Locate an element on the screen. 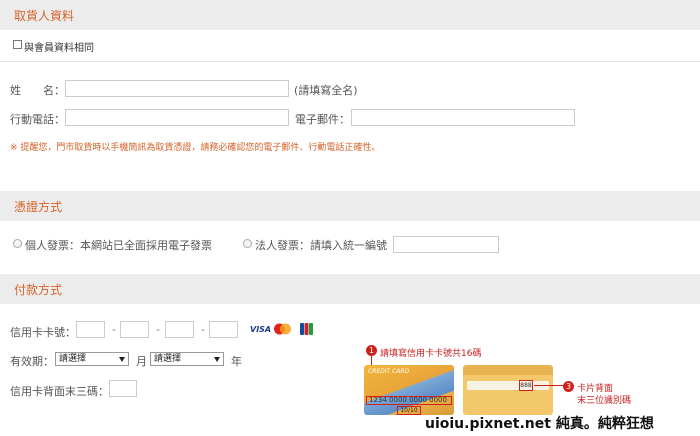 The image size is (700, 436). cvv-input is located at coordinates (123, 388).